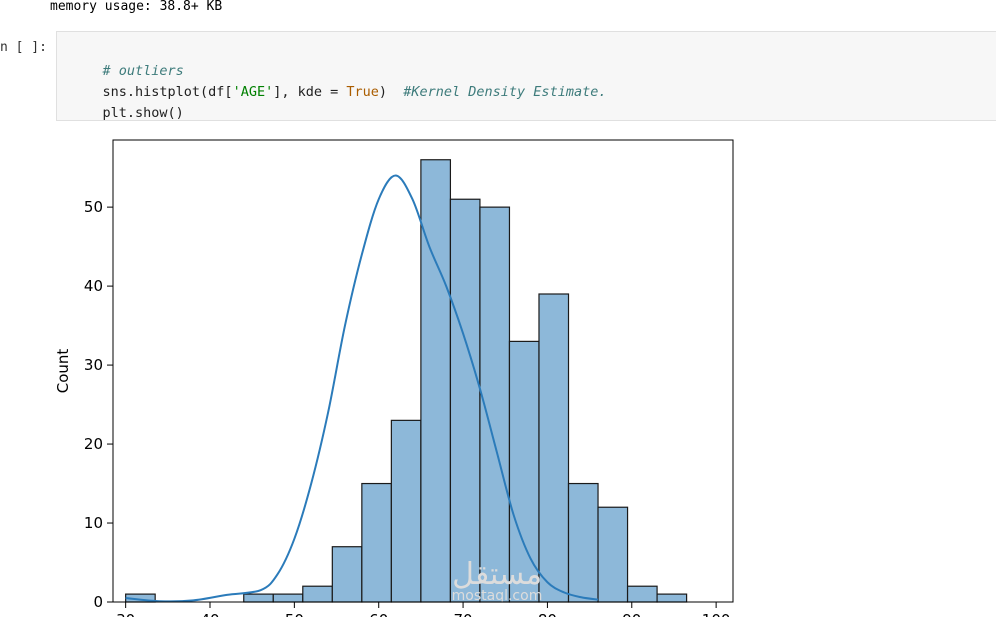 The width and height of the screenshot is (996, 617). I want to click on x-tick-label: 50, so click(294, 614).